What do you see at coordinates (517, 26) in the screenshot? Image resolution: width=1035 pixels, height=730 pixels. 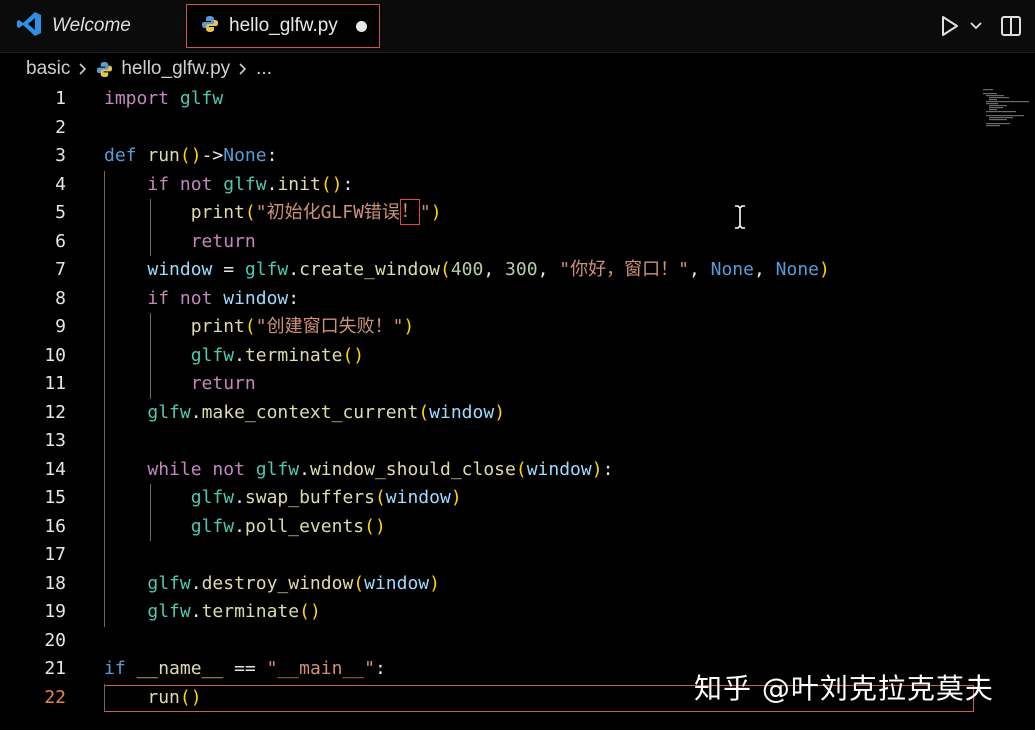 I see `tab-bar: Welcome hello_glfw.py` at bounding box center [517, 26].